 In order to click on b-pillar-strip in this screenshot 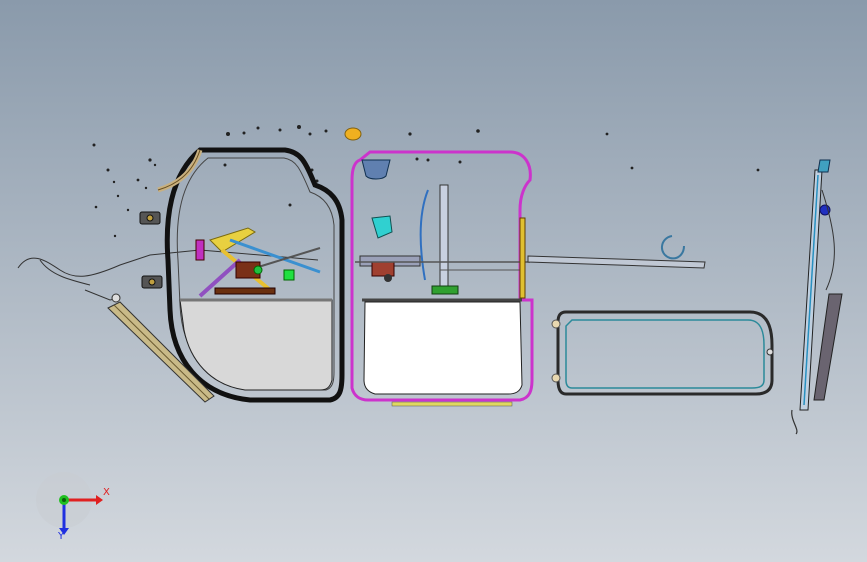, I will do `click(522, 258)`.